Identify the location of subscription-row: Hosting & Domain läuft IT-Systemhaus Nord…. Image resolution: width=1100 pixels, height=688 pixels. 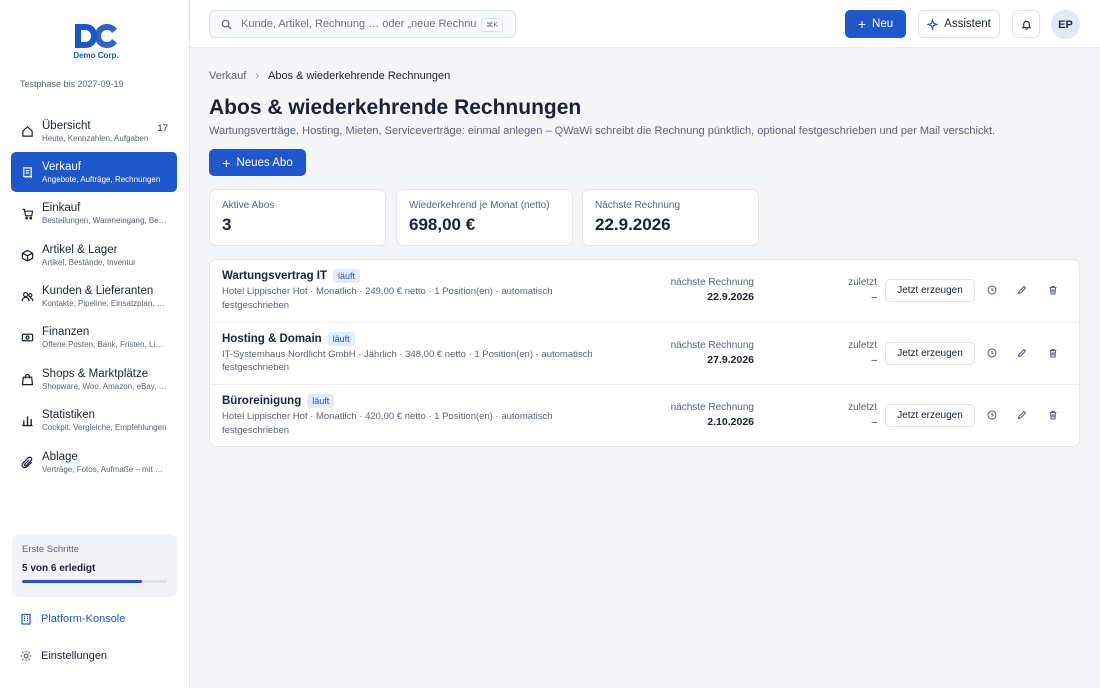
(644, 354).